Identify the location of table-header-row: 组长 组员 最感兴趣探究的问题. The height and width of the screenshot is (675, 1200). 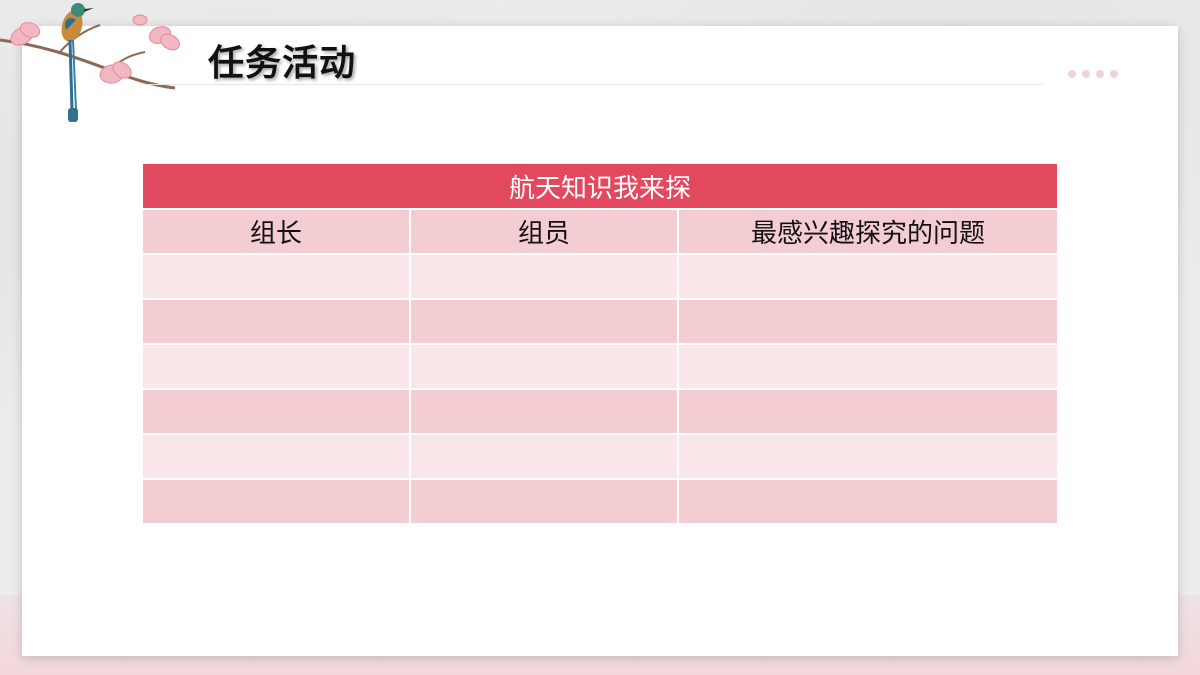
(600, 232).